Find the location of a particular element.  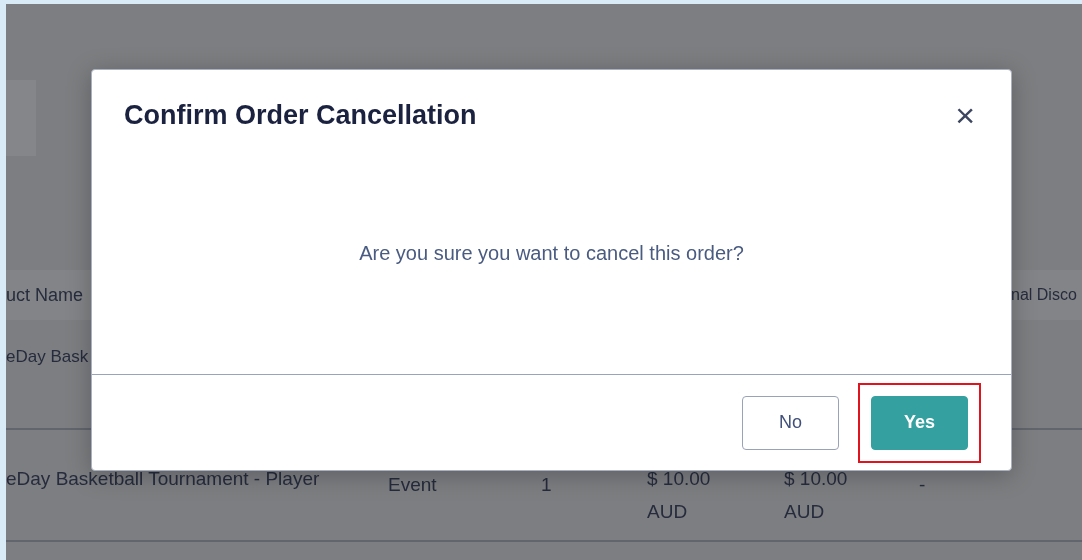

column-header: uct Name is located at coordinates (45, 295).